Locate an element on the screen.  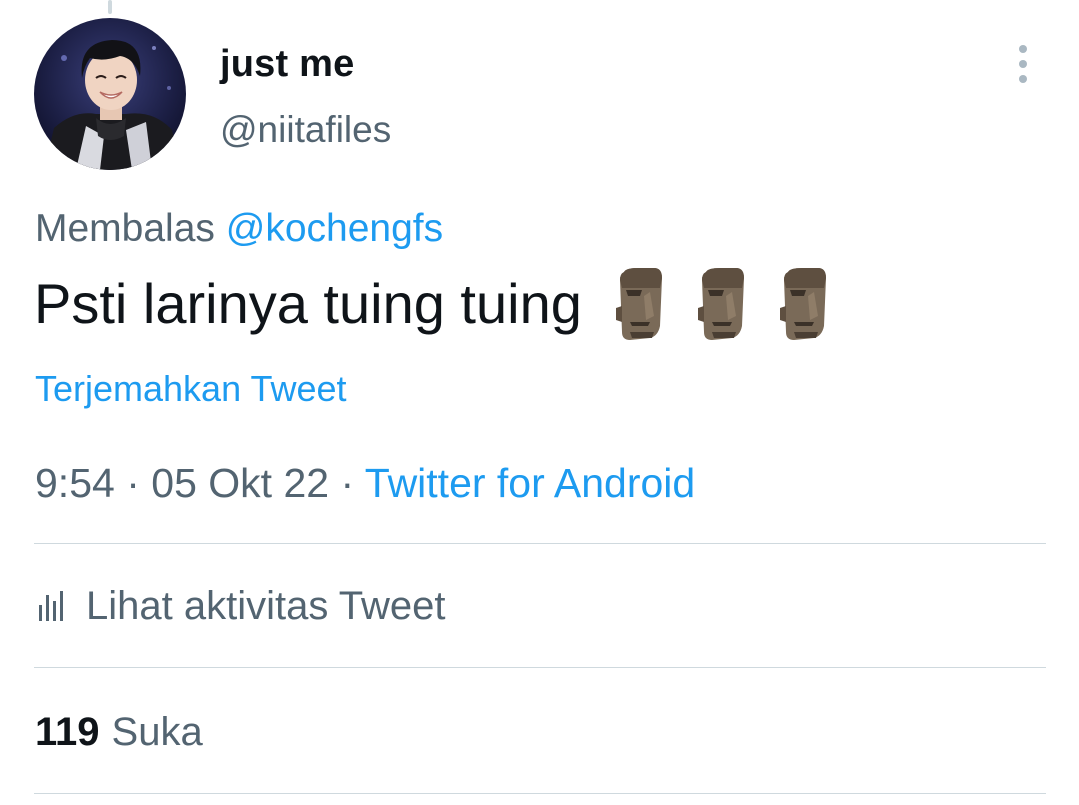
tweet-body: Psti larinya tuing tuing is located at coordinates (434, 304).